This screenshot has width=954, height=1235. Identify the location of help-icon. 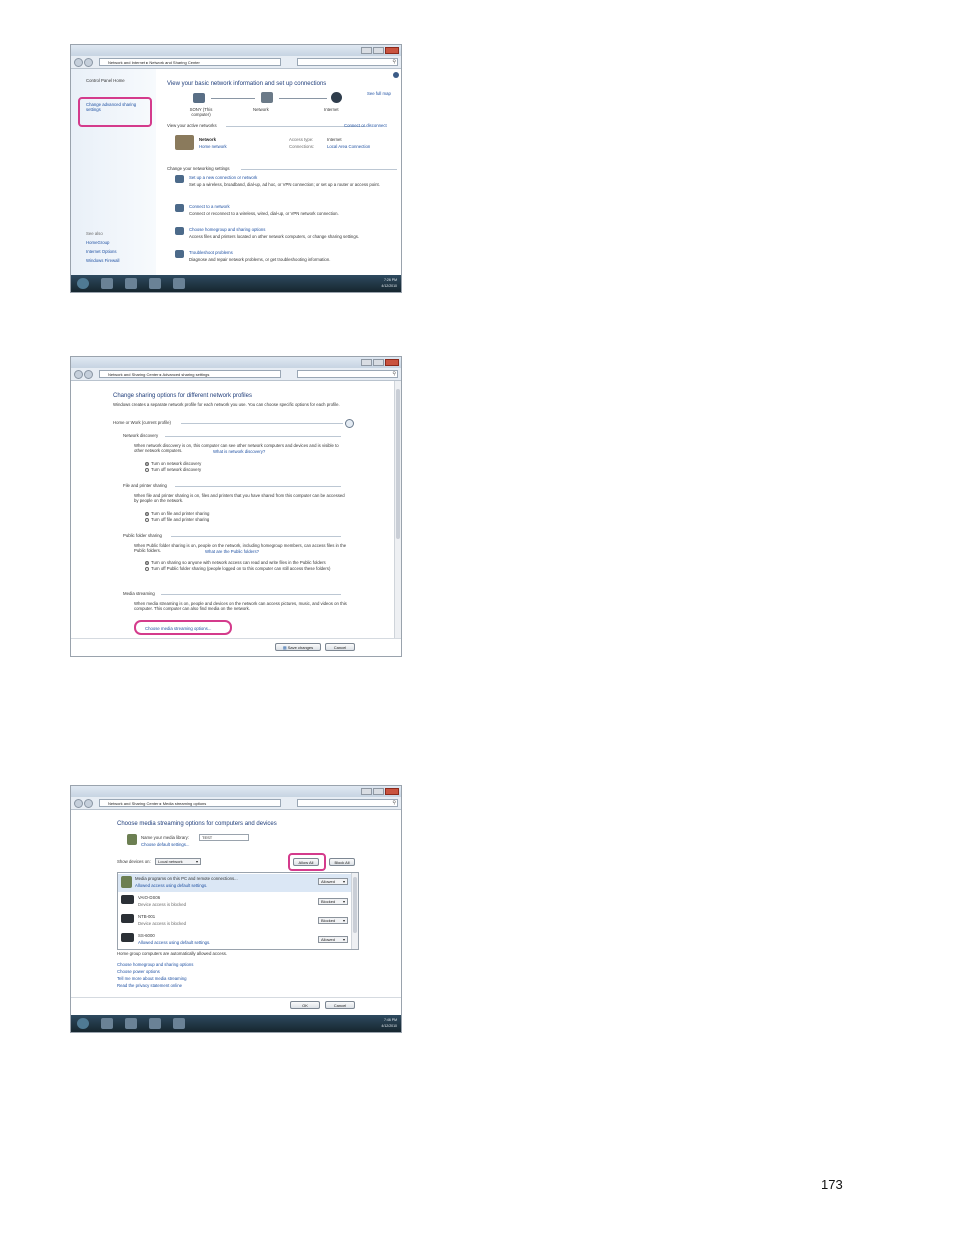
(396, 75).